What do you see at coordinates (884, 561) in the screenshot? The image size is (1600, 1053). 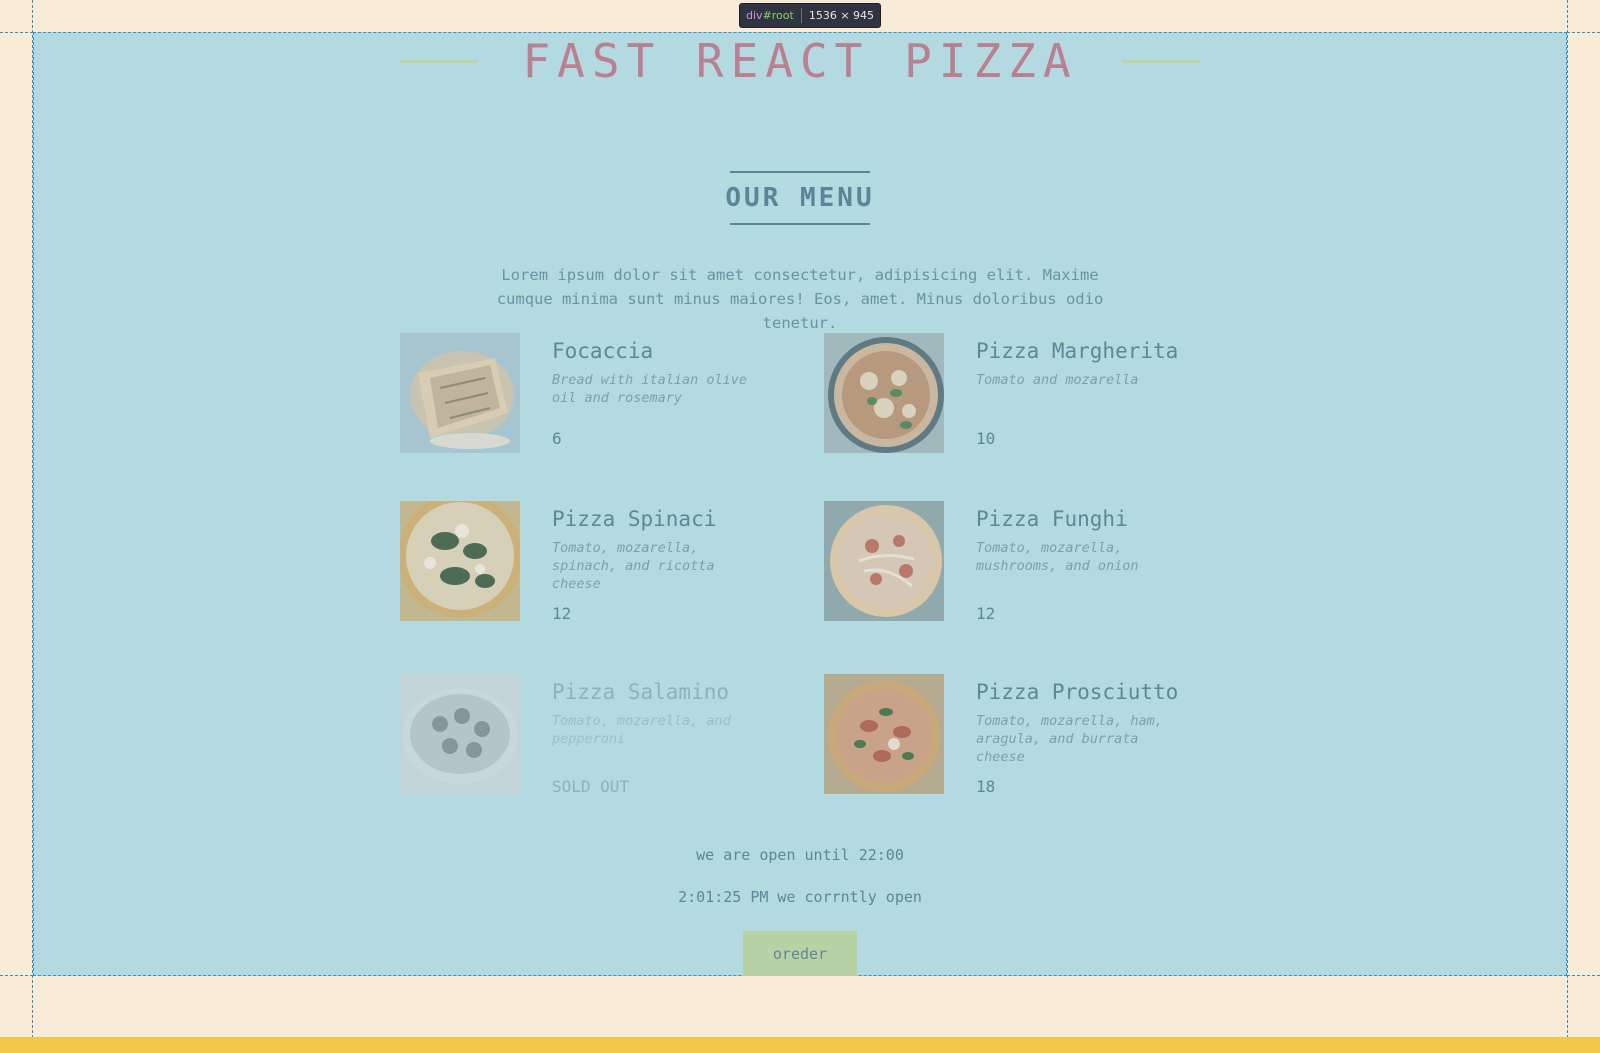 I see `funghi-photo` at bounding box center [884, 561].